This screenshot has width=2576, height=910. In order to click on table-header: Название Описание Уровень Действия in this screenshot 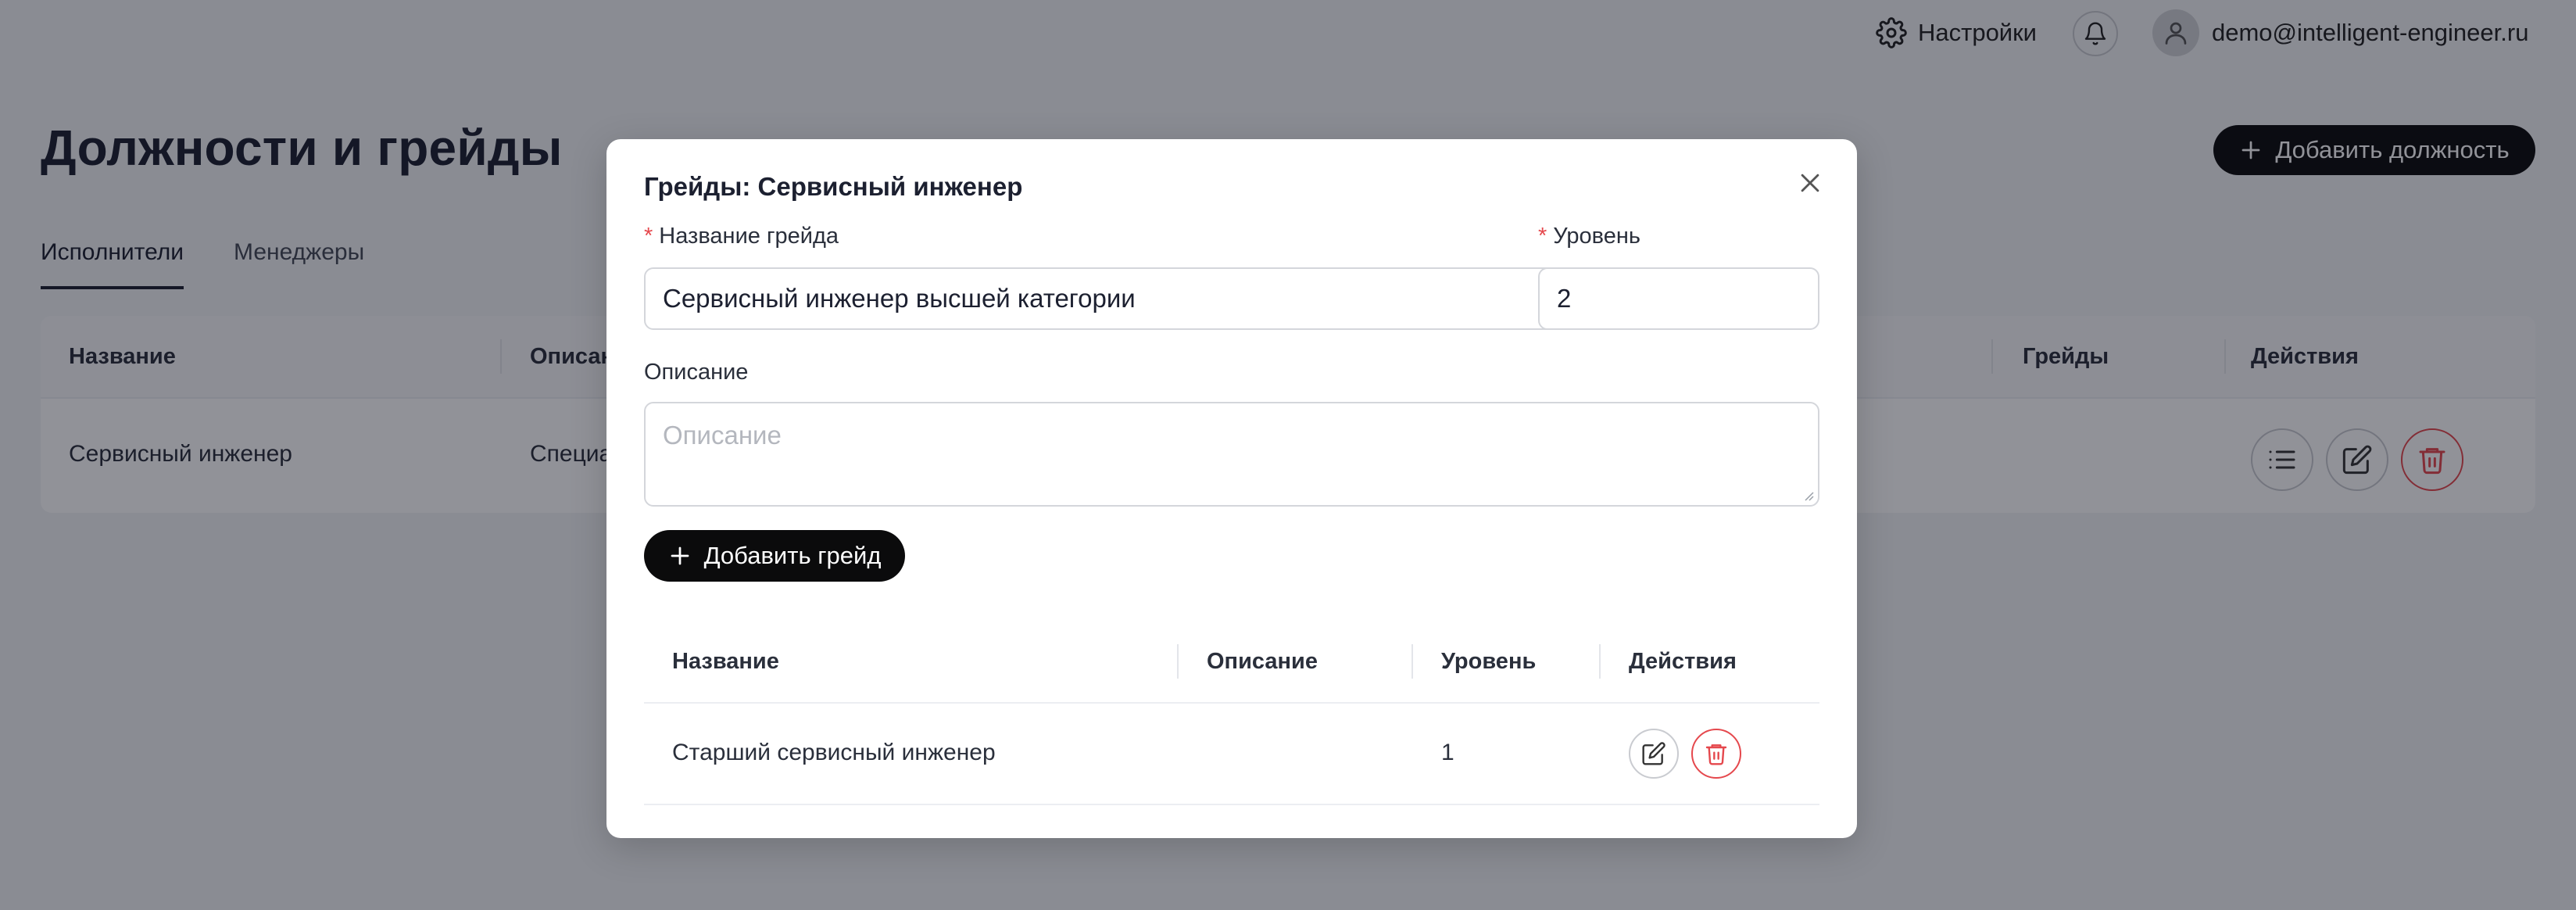, I will do `click(1231, 661)`.